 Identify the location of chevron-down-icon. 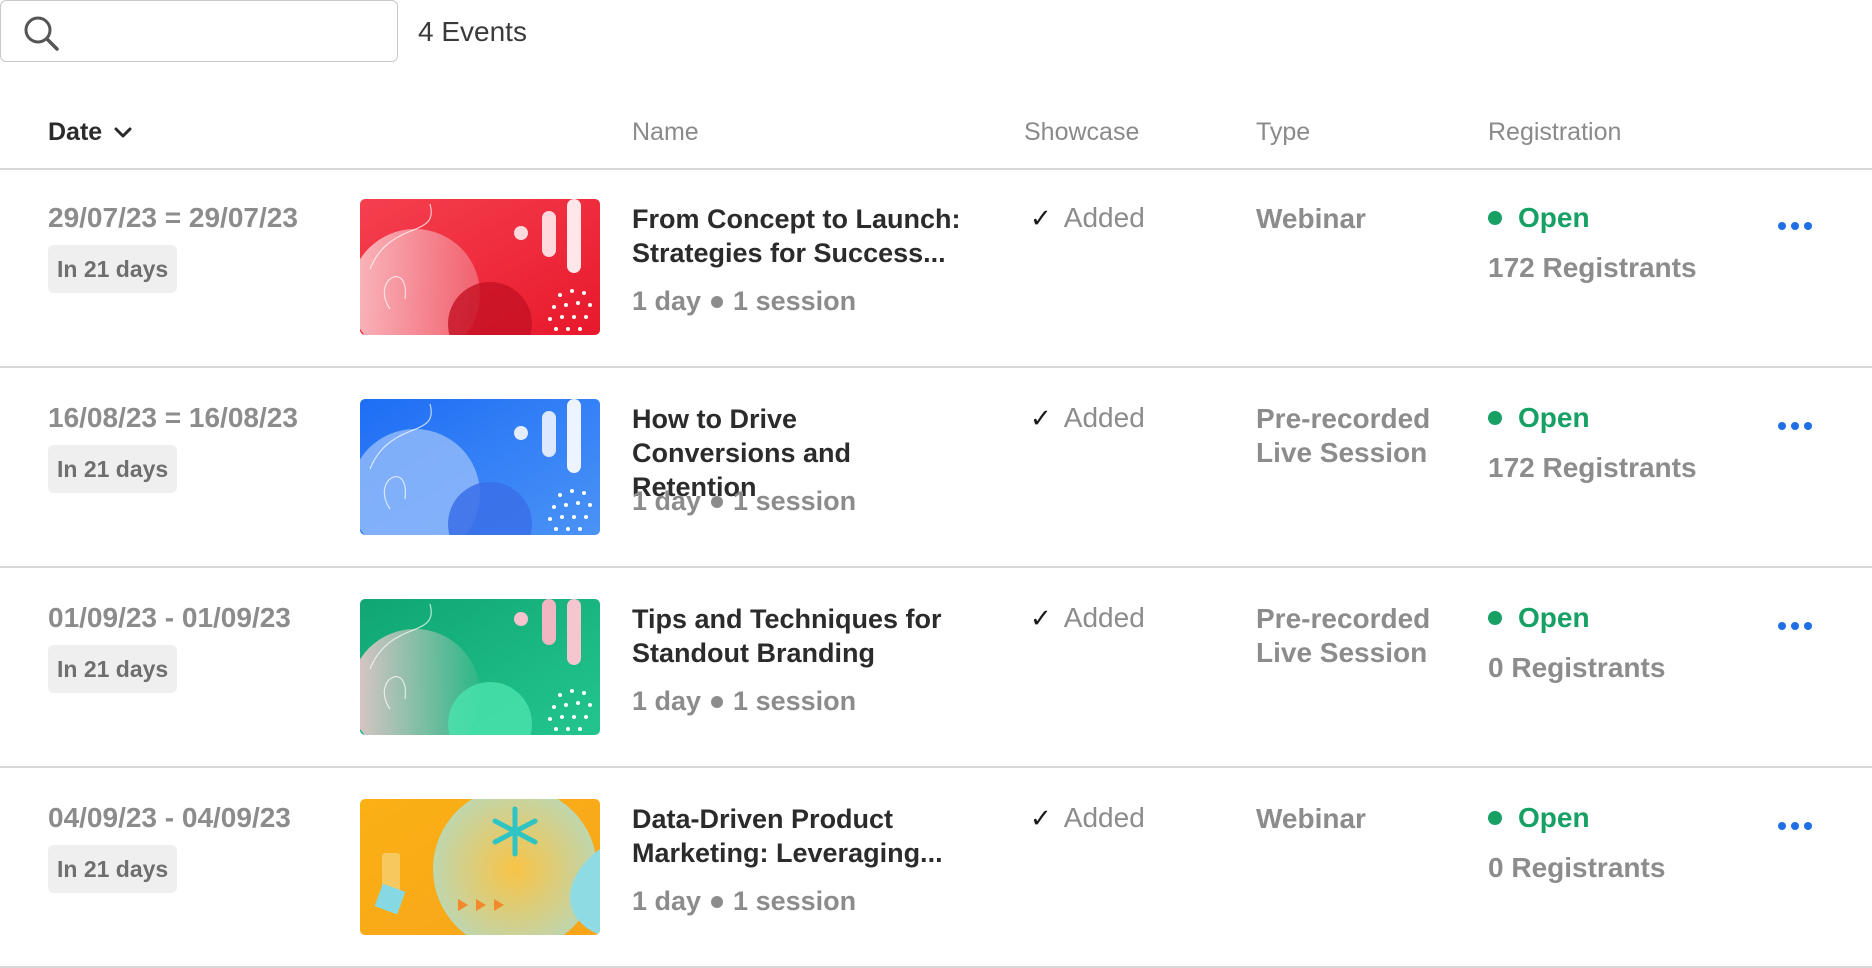
(123, 132).